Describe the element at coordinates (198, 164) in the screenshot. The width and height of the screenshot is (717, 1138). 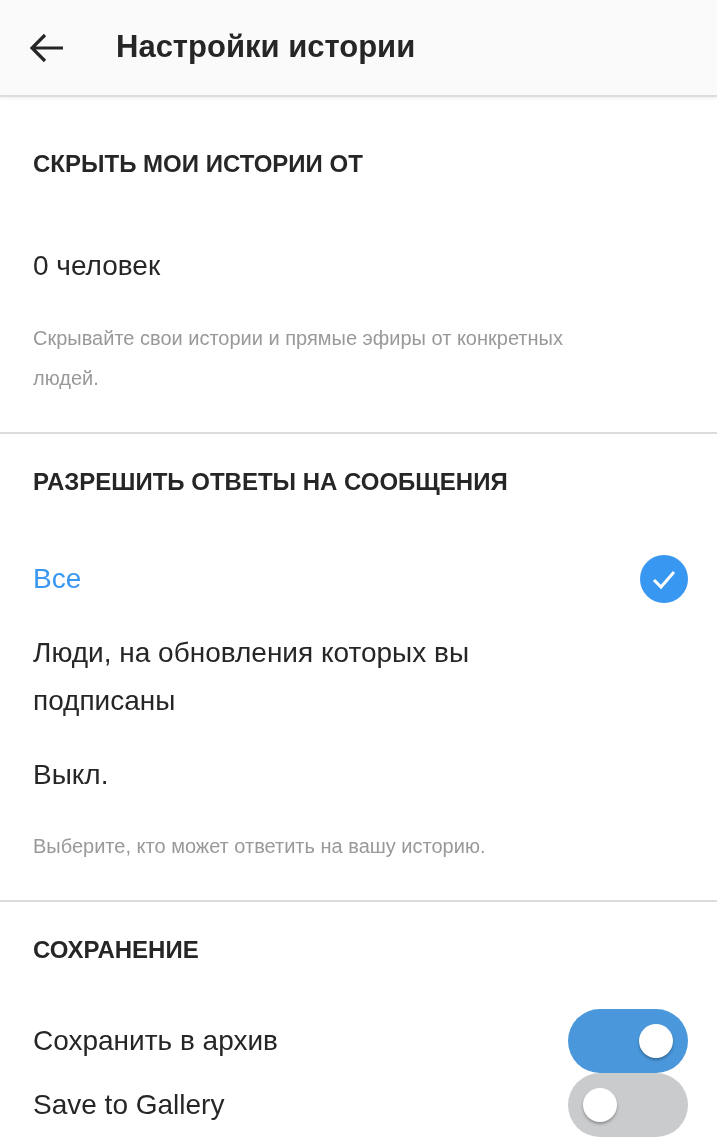
I see `section-heading: СКРЫТЬ МОИ ИСТОРИИ ОТ` at that location.